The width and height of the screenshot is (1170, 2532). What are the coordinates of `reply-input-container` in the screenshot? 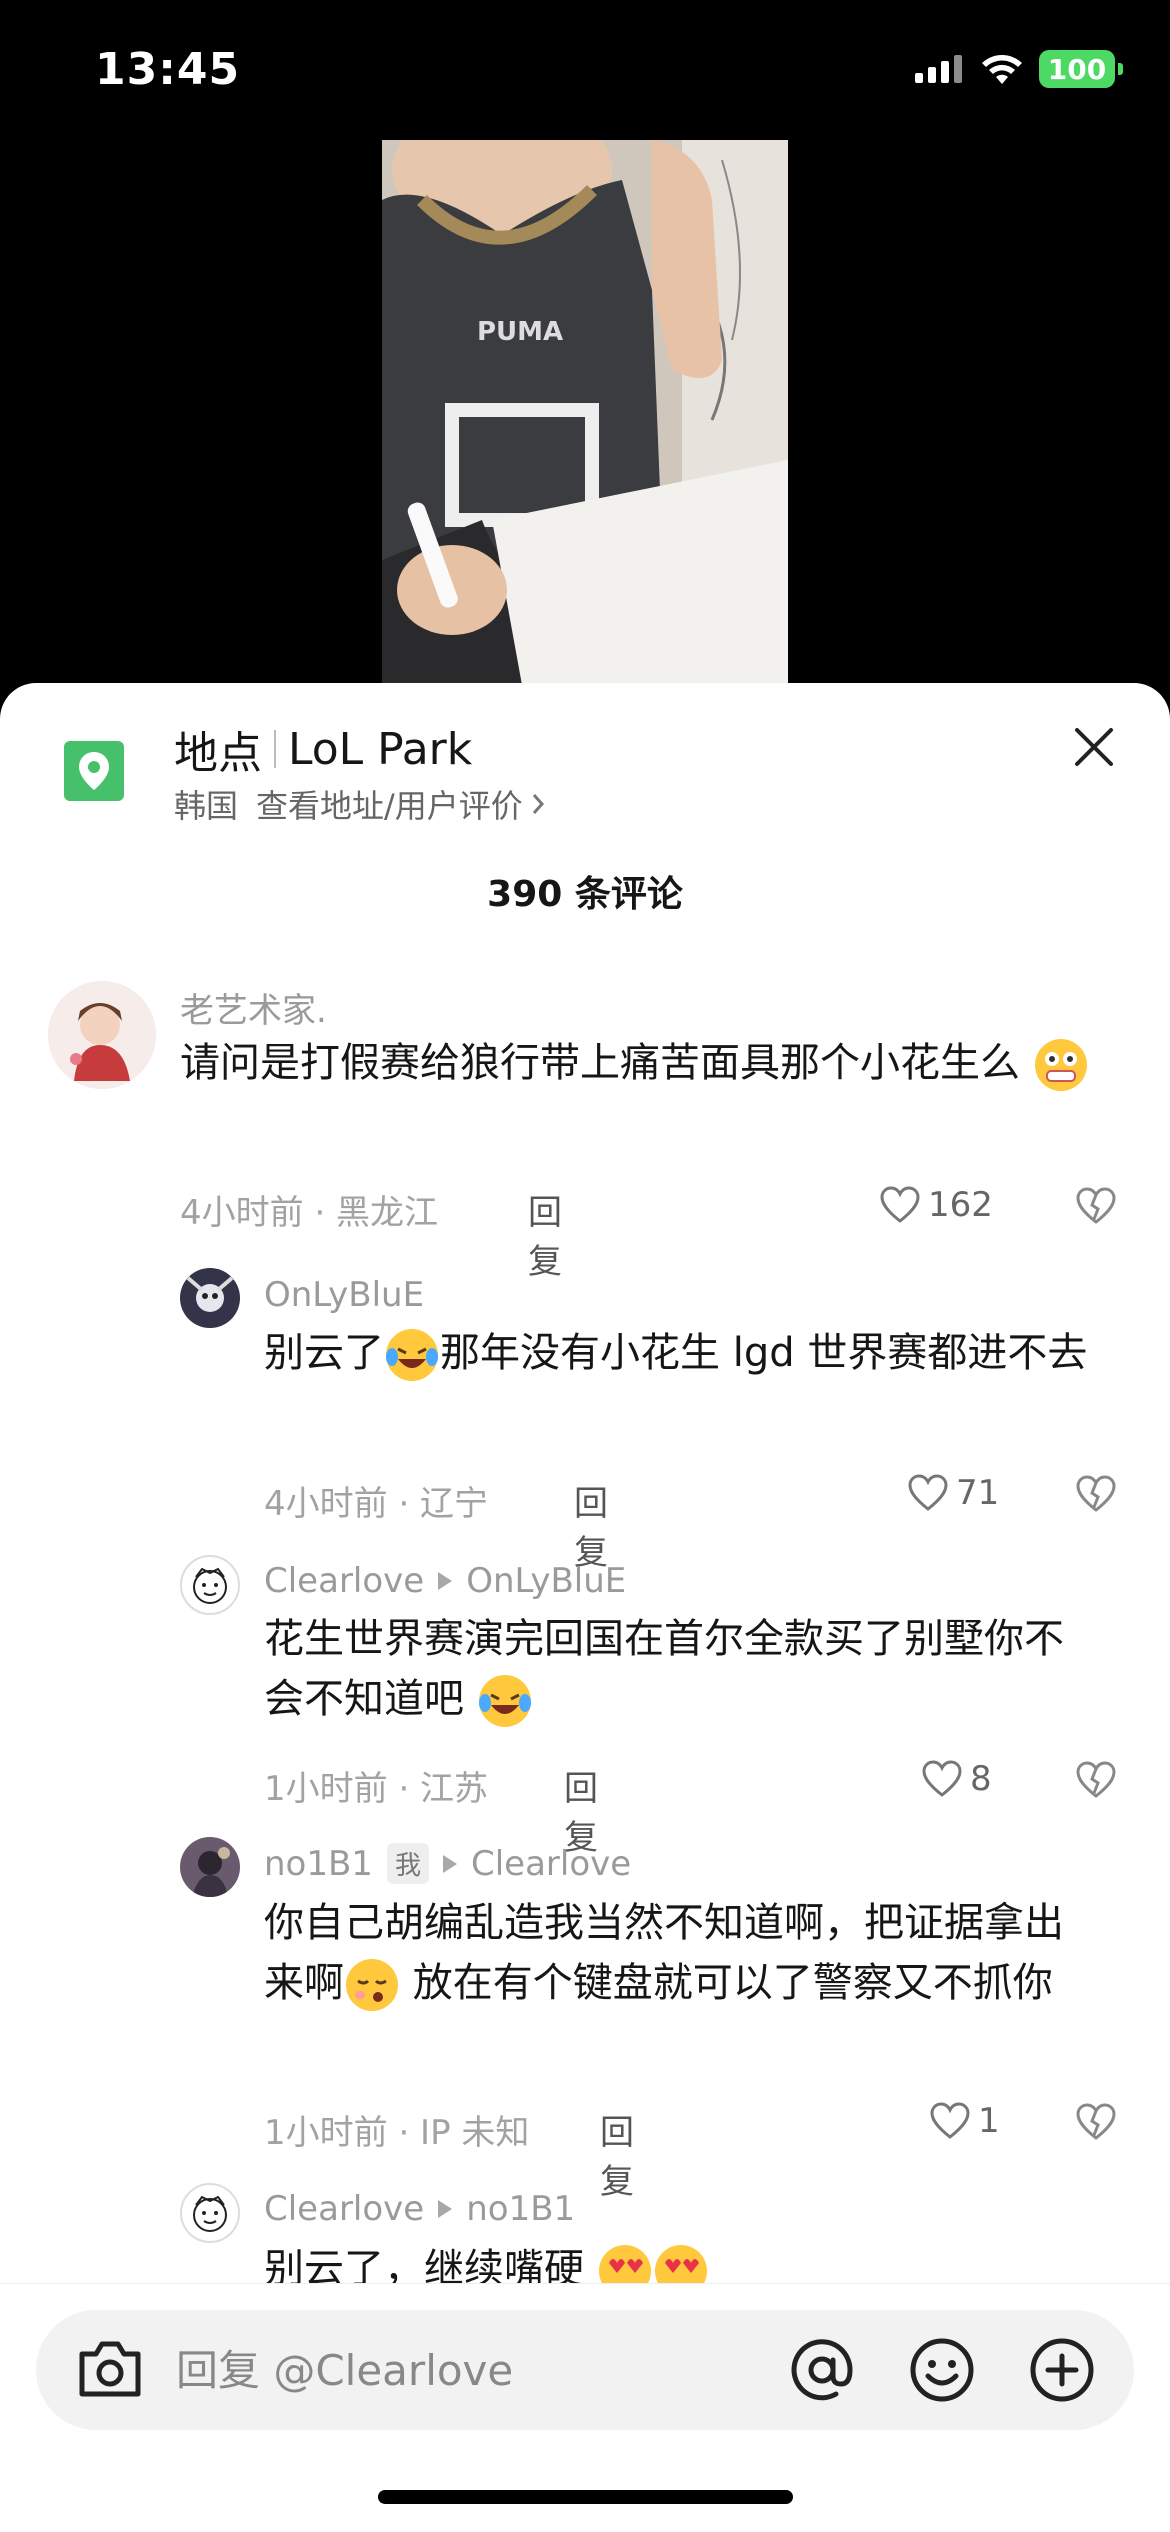 It's located at (585, 2370).